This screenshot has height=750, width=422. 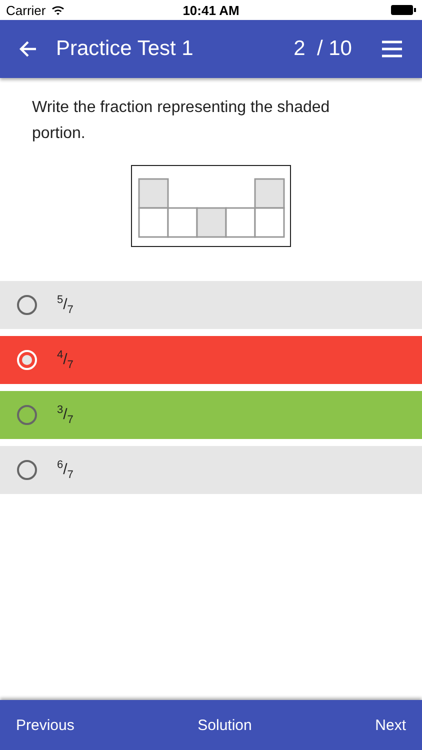 What do you see at coordinates (392, 49) in the screenshot?
I see `menu-icon` at bounding box center [392, 49].